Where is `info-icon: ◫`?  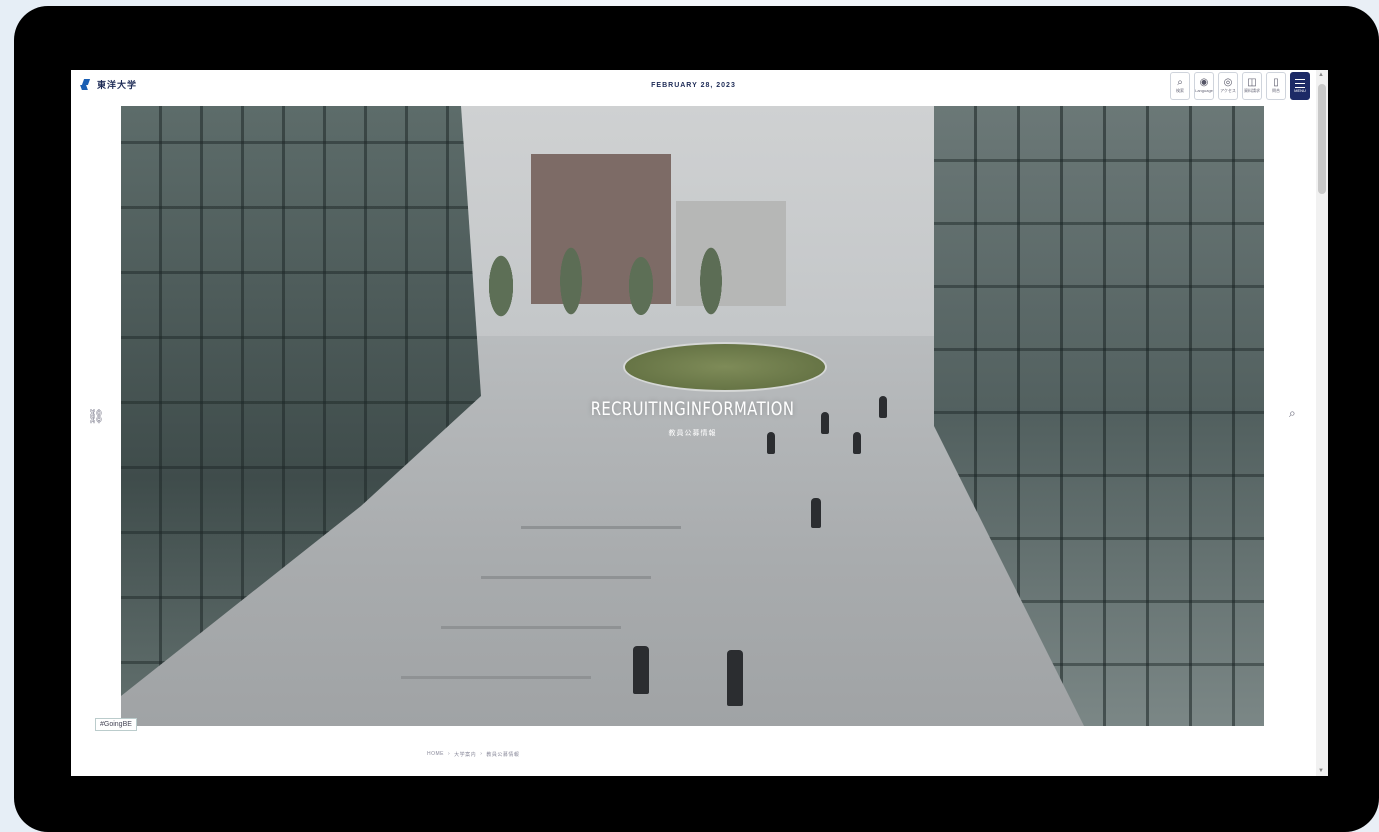 info-icon: ◫ is located at coordinates (1252, 82).